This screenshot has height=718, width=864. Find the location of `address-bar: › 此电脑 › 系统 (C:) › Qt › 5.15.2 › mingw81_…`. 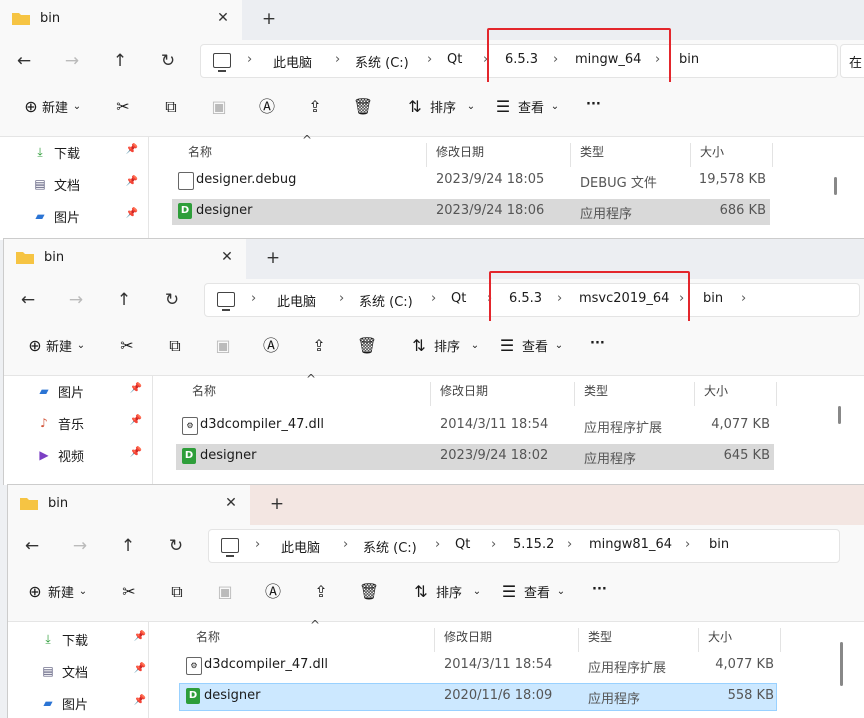

address-bar: › 此电脑 › 系统 (C:) › Qt › 5.15.2 › mingw81_… is located at coordinates (524, 546).